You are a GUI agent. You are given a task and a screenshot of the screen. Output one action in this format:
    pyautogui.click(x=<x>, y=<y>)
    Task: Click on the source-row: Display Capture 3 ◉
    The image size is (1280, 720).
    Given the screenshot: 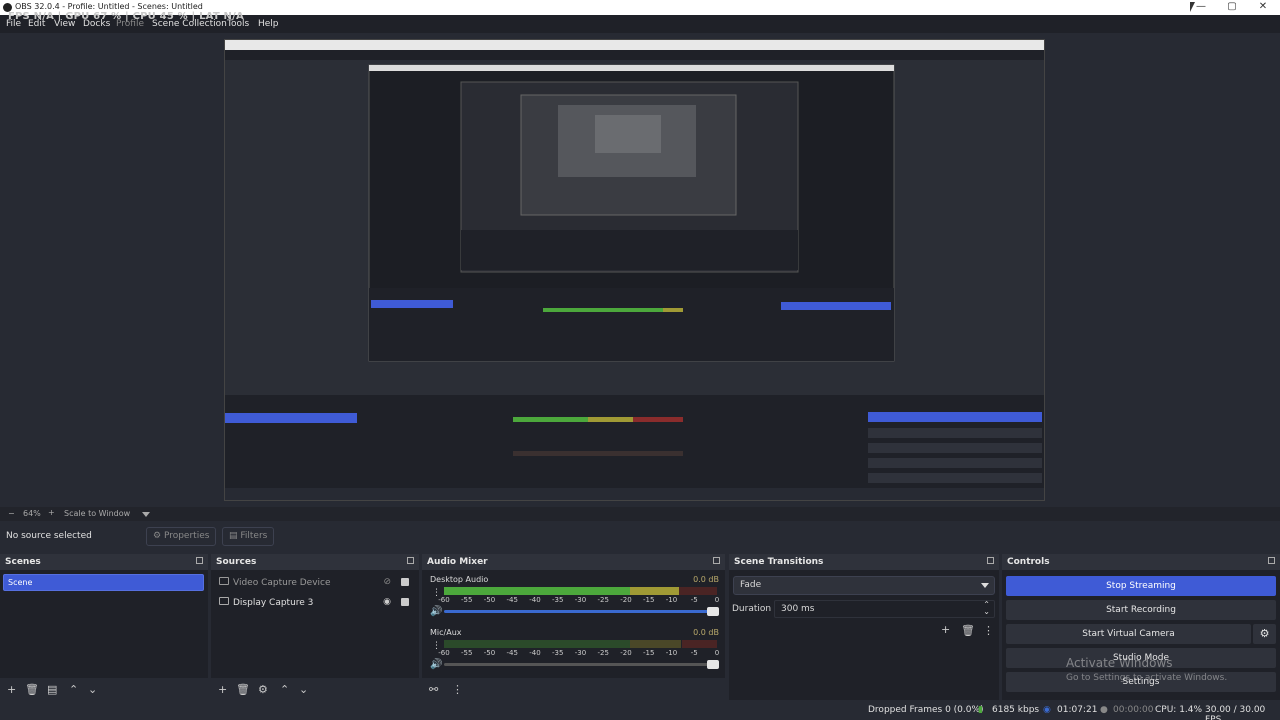 What is the action you would take?
    pyautogui.click(x=315, y=604)
    